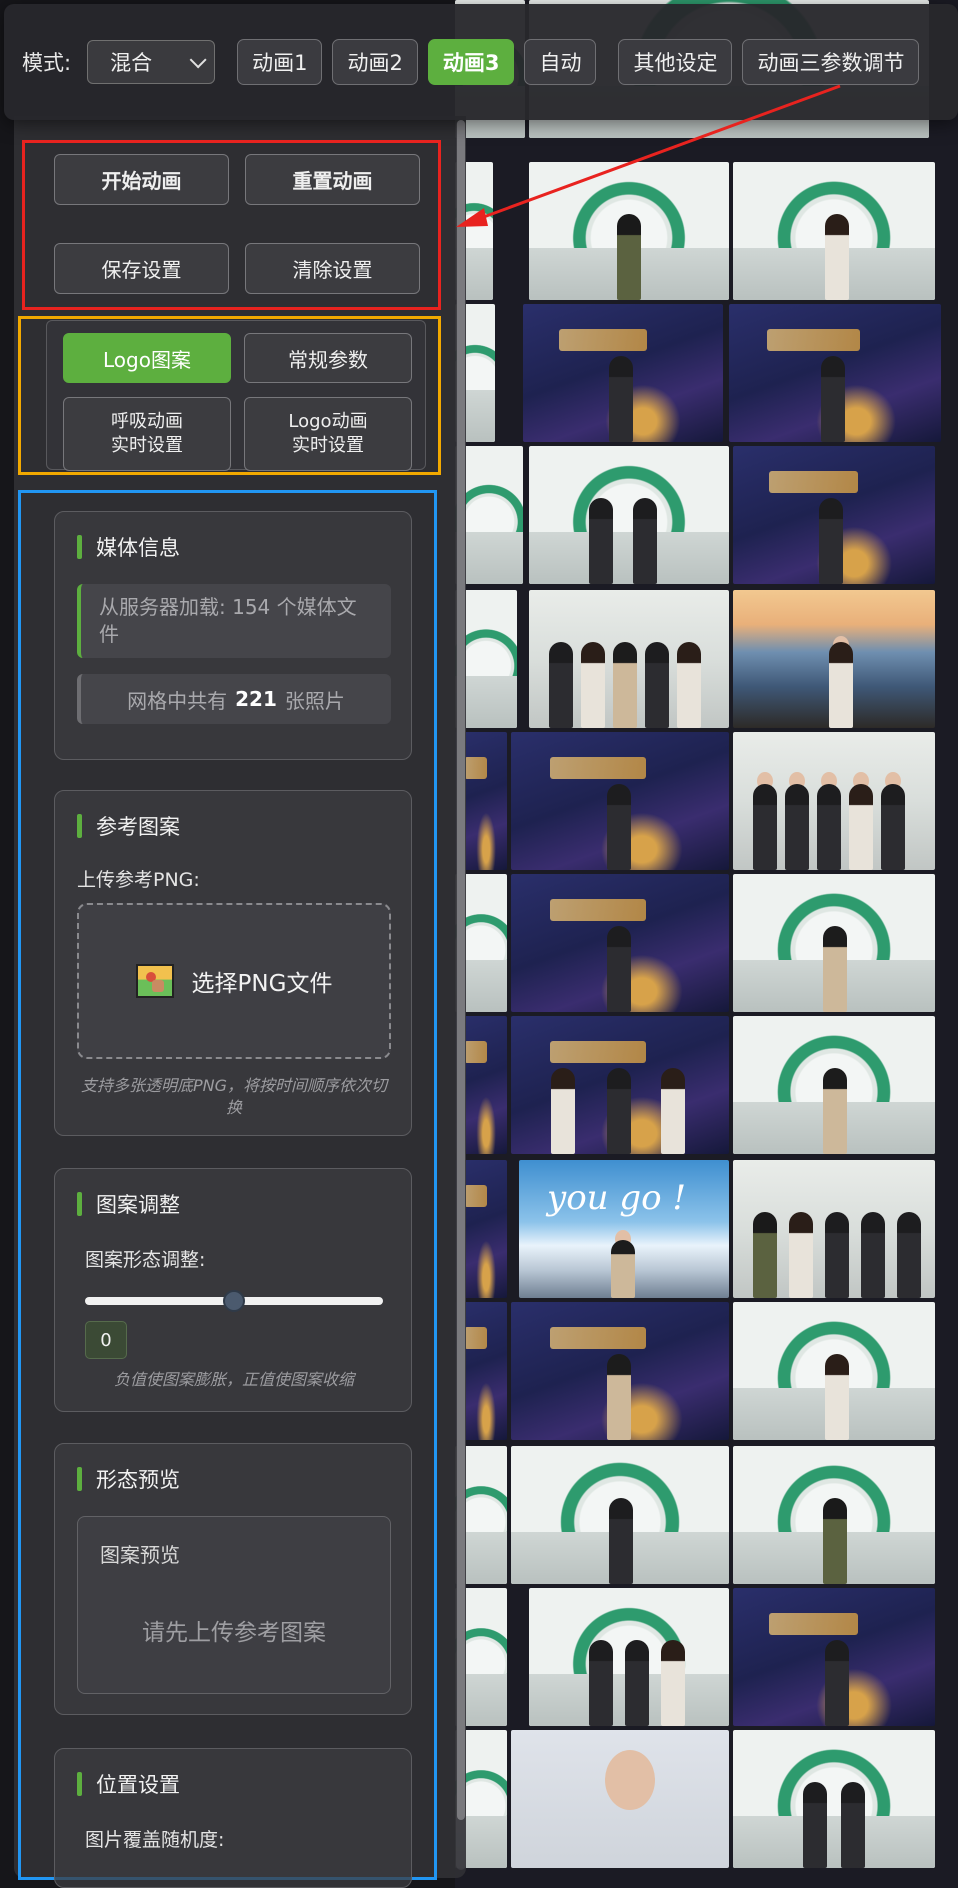 This screenshot has height=1888, width=958. What do you see at coordinates (147, 358) in the screenshot?
I see `tab-logo-pattern: Logo图案` at bounding box center [147, 358].